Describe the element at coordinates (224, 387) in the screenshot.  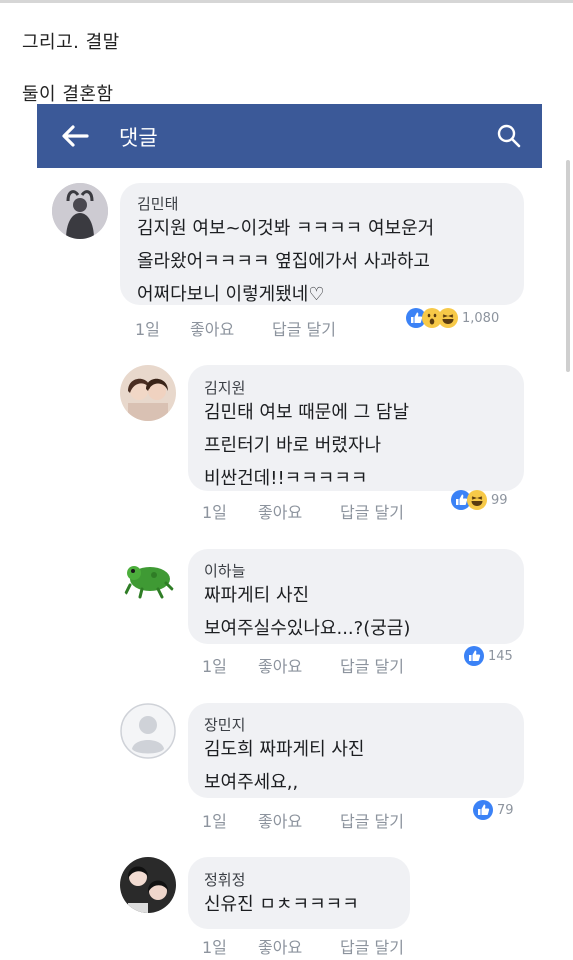
I see `comment-author: 김지원` at that location.